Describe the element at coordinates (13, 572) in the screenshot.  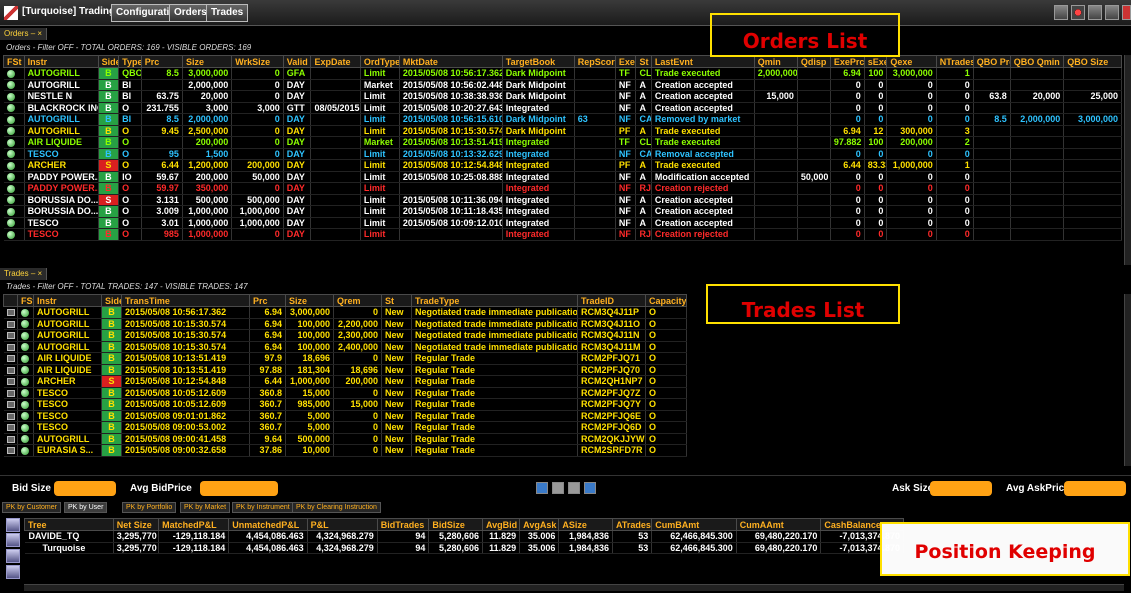
I see `refresh-icon` at that location.